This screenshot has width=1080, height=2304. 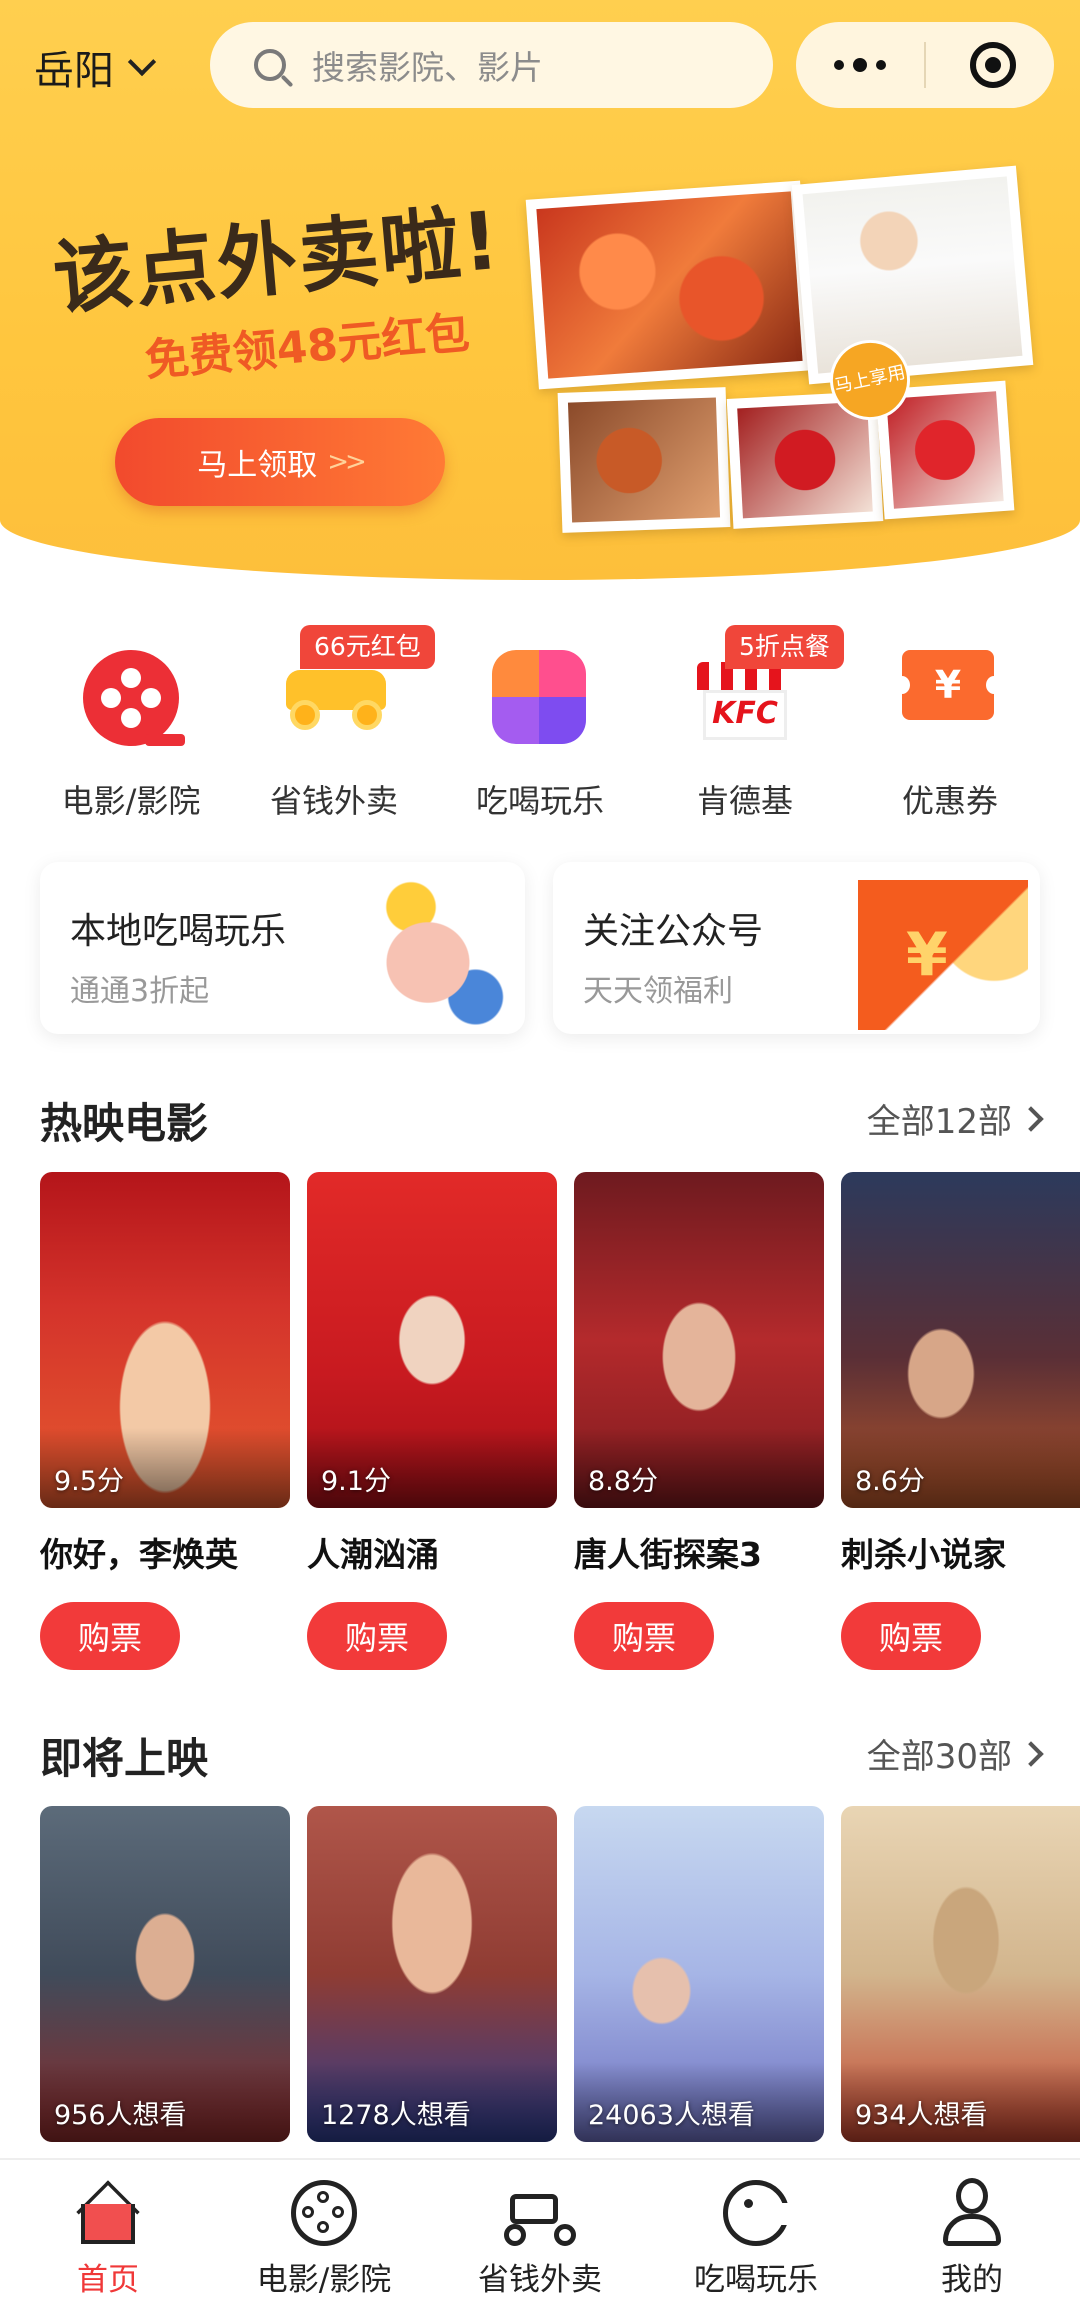 I want to click on promo-card-title: 关注公众号, so click(x=673, y=931).